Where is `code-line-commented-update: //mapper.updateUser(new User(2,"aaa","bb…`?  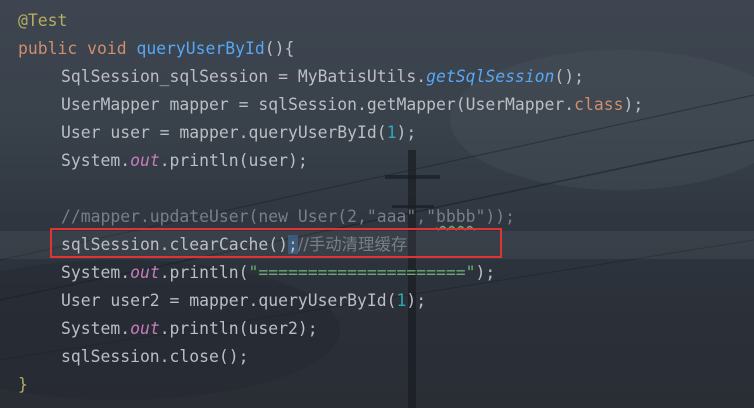 code-line-commented-update: //mapper.updateUser(new User(2,"aaa","bb… is located at coordinates (288, 216).